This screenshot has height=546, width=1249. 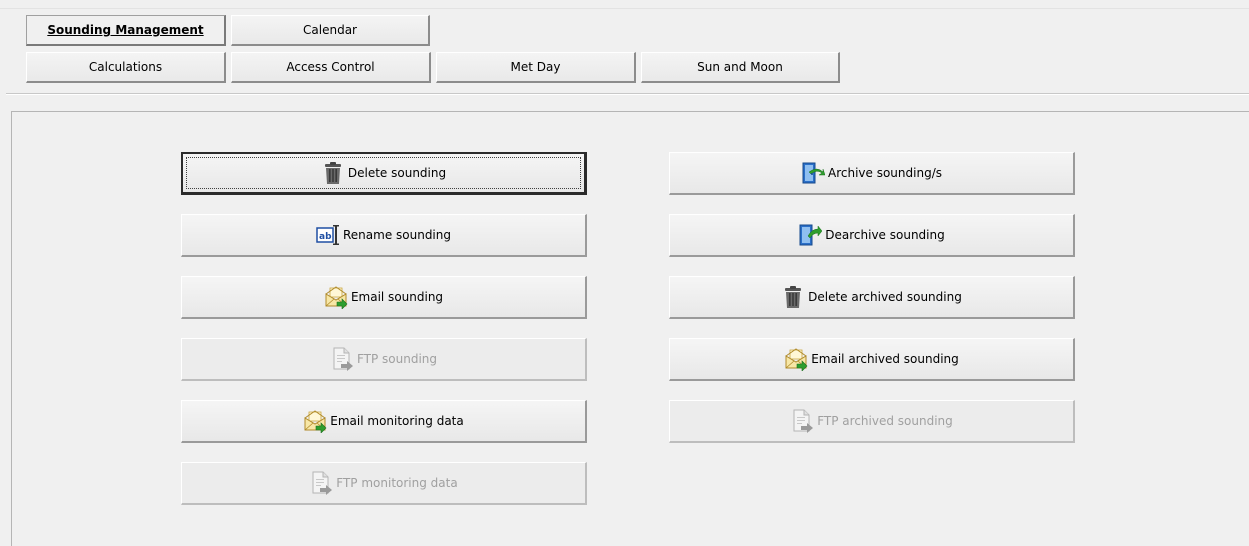 What do you see at coordinates (397, 483) in the screenshot?
I see `ftp-monitoring-data-label: FTP monitoring data` at bounding box center [397, 483].